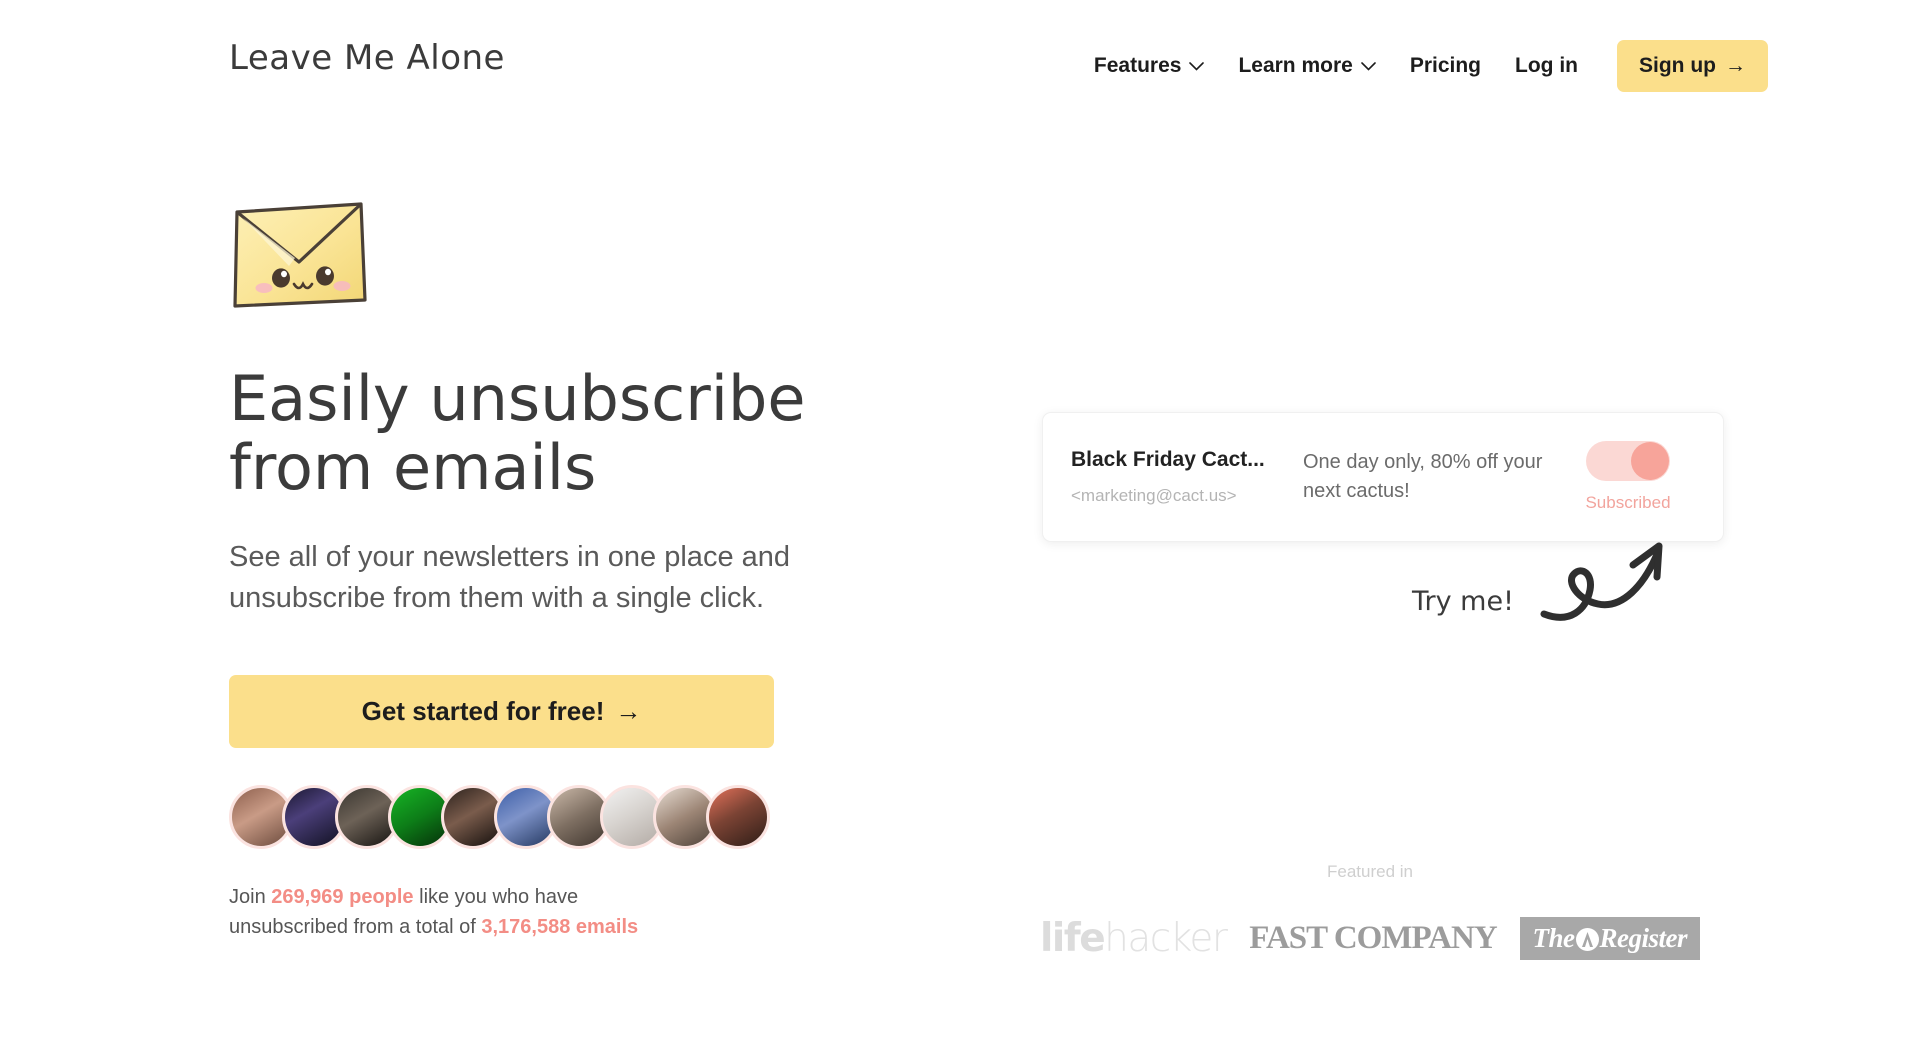  Describe the element at coordinates (1628, 461) in the screenshot. I see `subscription-toggle` at that location.